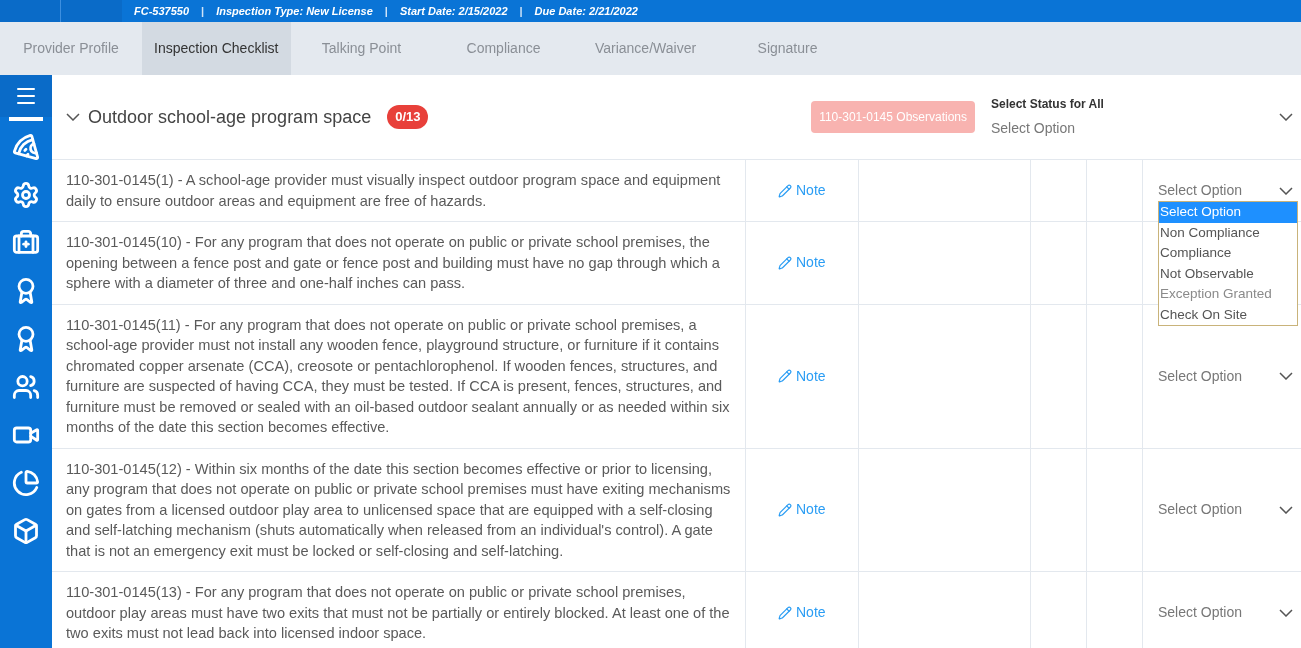 Image resolution: width=1301 pixels, height=648 pixels. What do you see at coordinates (361, 48) in the screenshot?
I see `tab: Talking Point` at bounding box center [361, 48].